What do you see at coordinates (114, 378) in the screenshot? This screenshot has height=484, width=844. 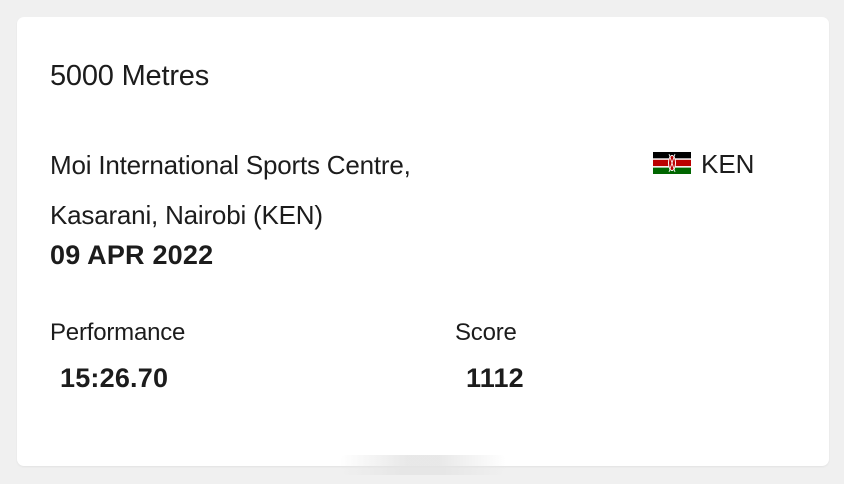 I see `performance-value: 15:26.70` at bounding box center [114, 378].